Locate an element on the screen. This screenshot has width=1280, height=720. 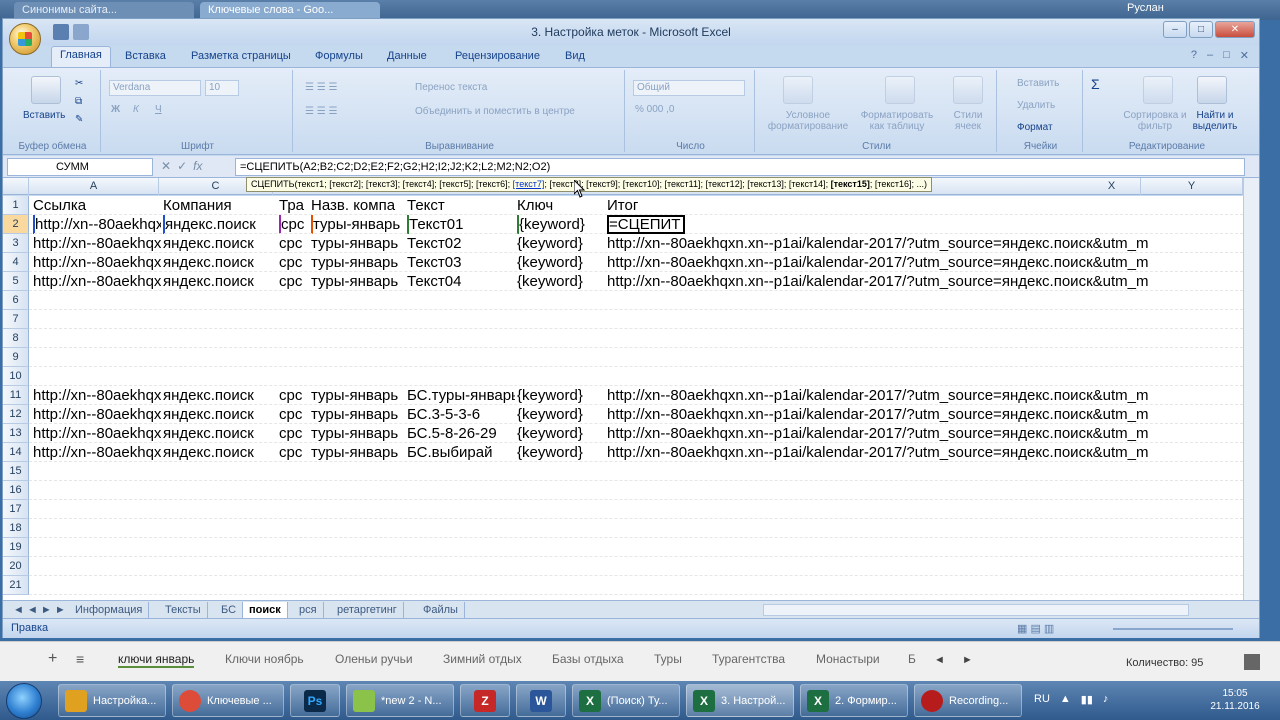
row-header: 7 is located at coordinates (16, 319).